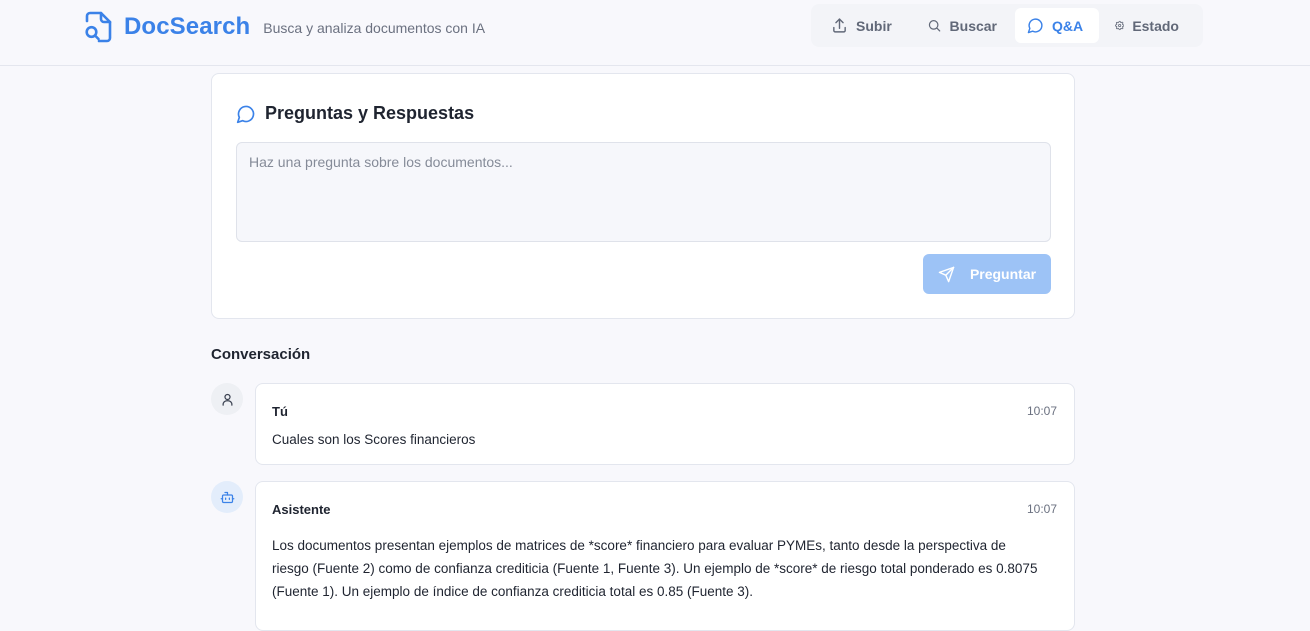 This screenshot has height=631, width=1310. I want to click on nav-item-search: Buscar, so click(962, 25).